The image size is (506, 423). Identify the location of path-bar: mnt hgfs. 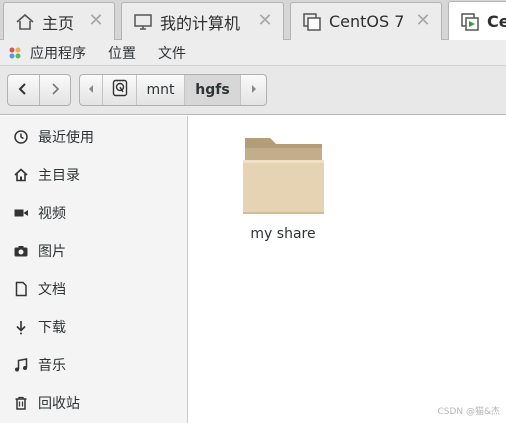
(173, 90).